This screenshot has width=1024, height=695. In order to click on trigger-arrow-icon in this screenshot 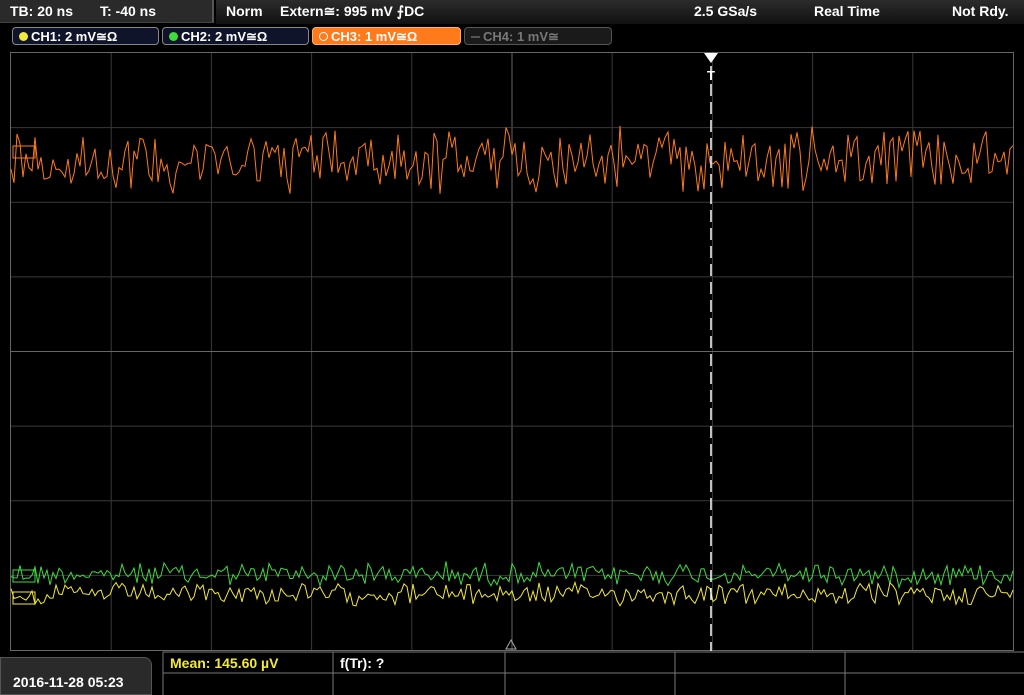, I will do `click(711, 58)`.